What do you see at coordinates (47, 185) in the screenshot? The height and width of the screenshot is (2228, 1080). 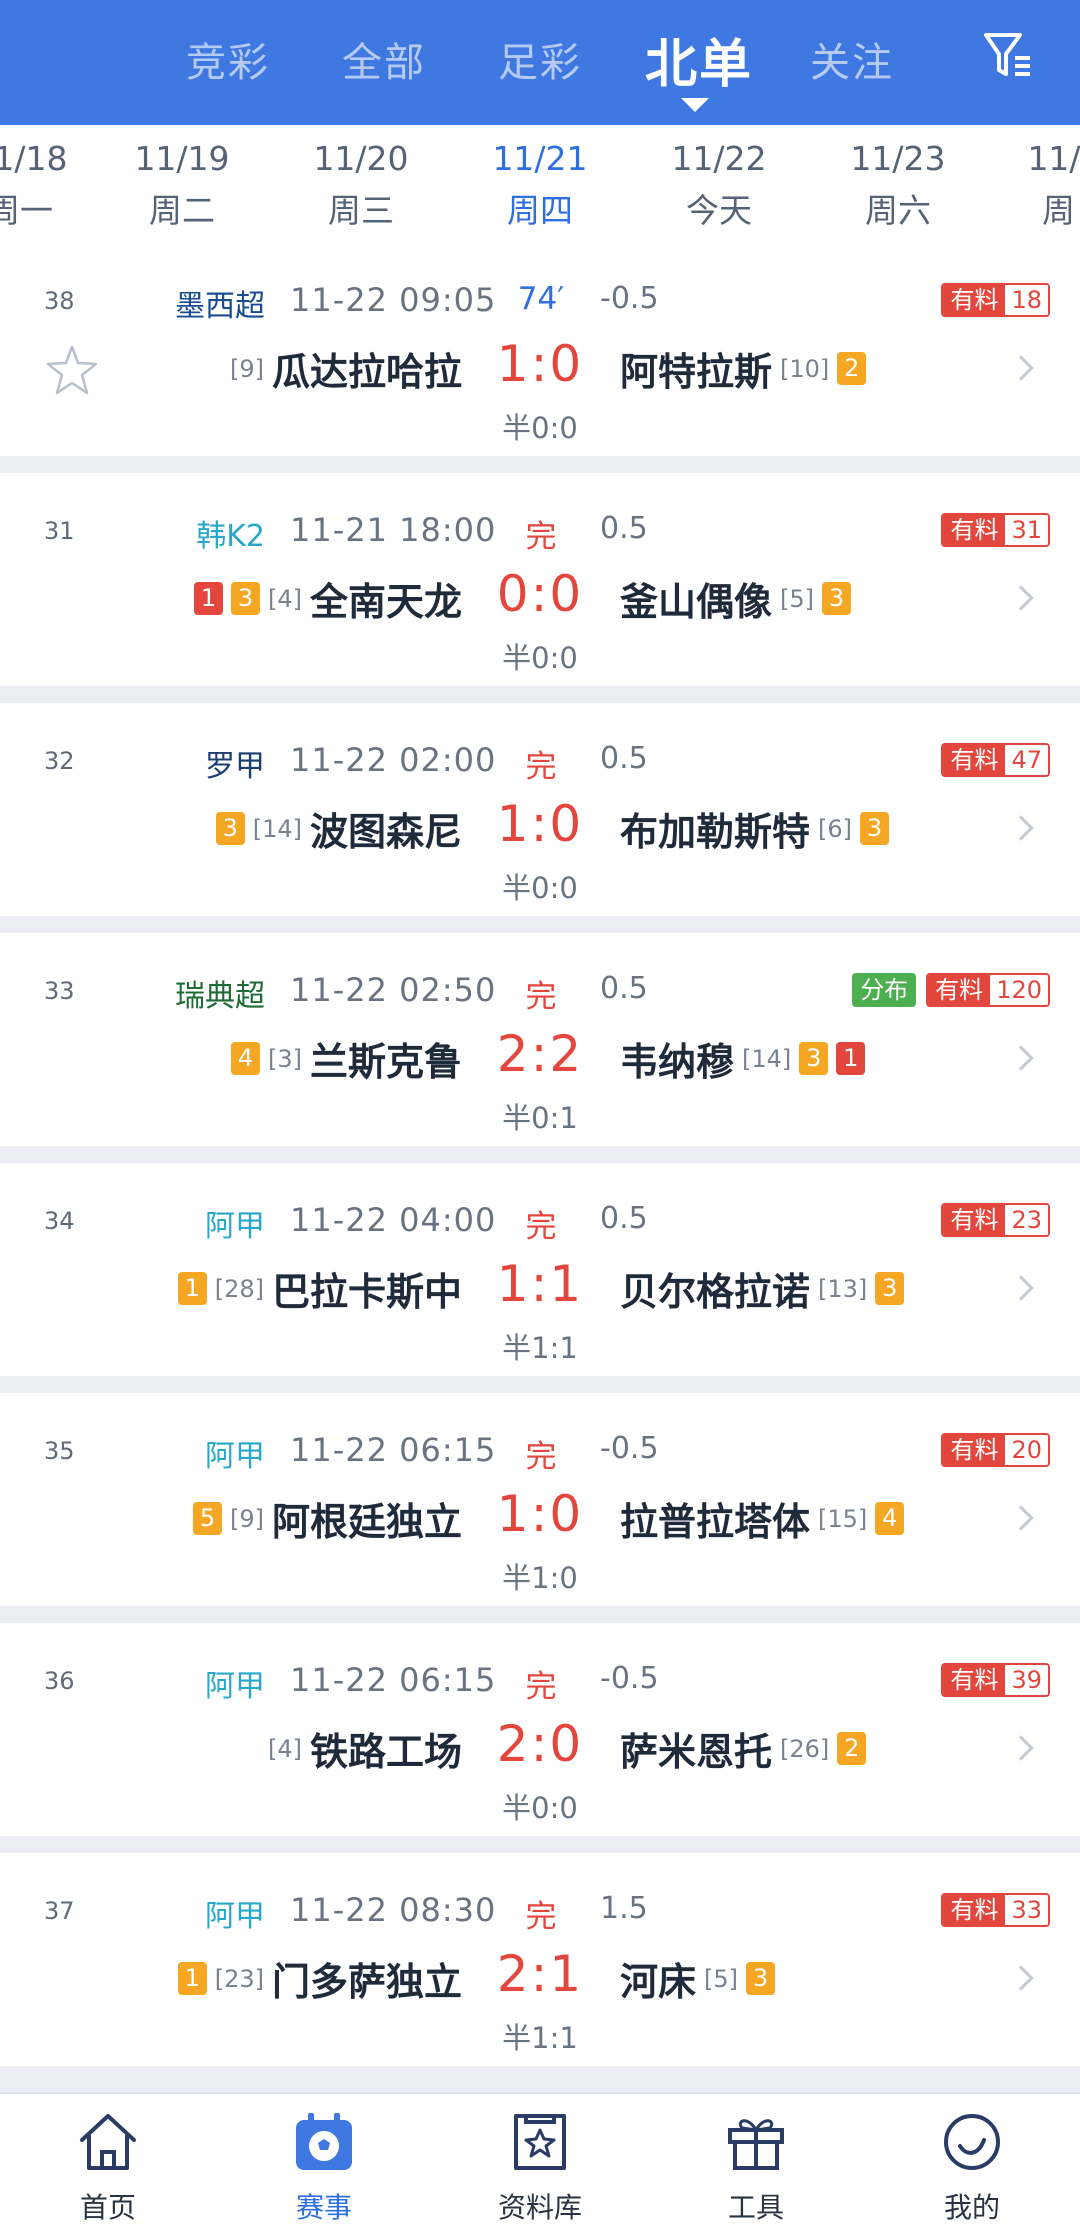 I see `date-item: 11/18 周一` at bounding box center [47, 185].